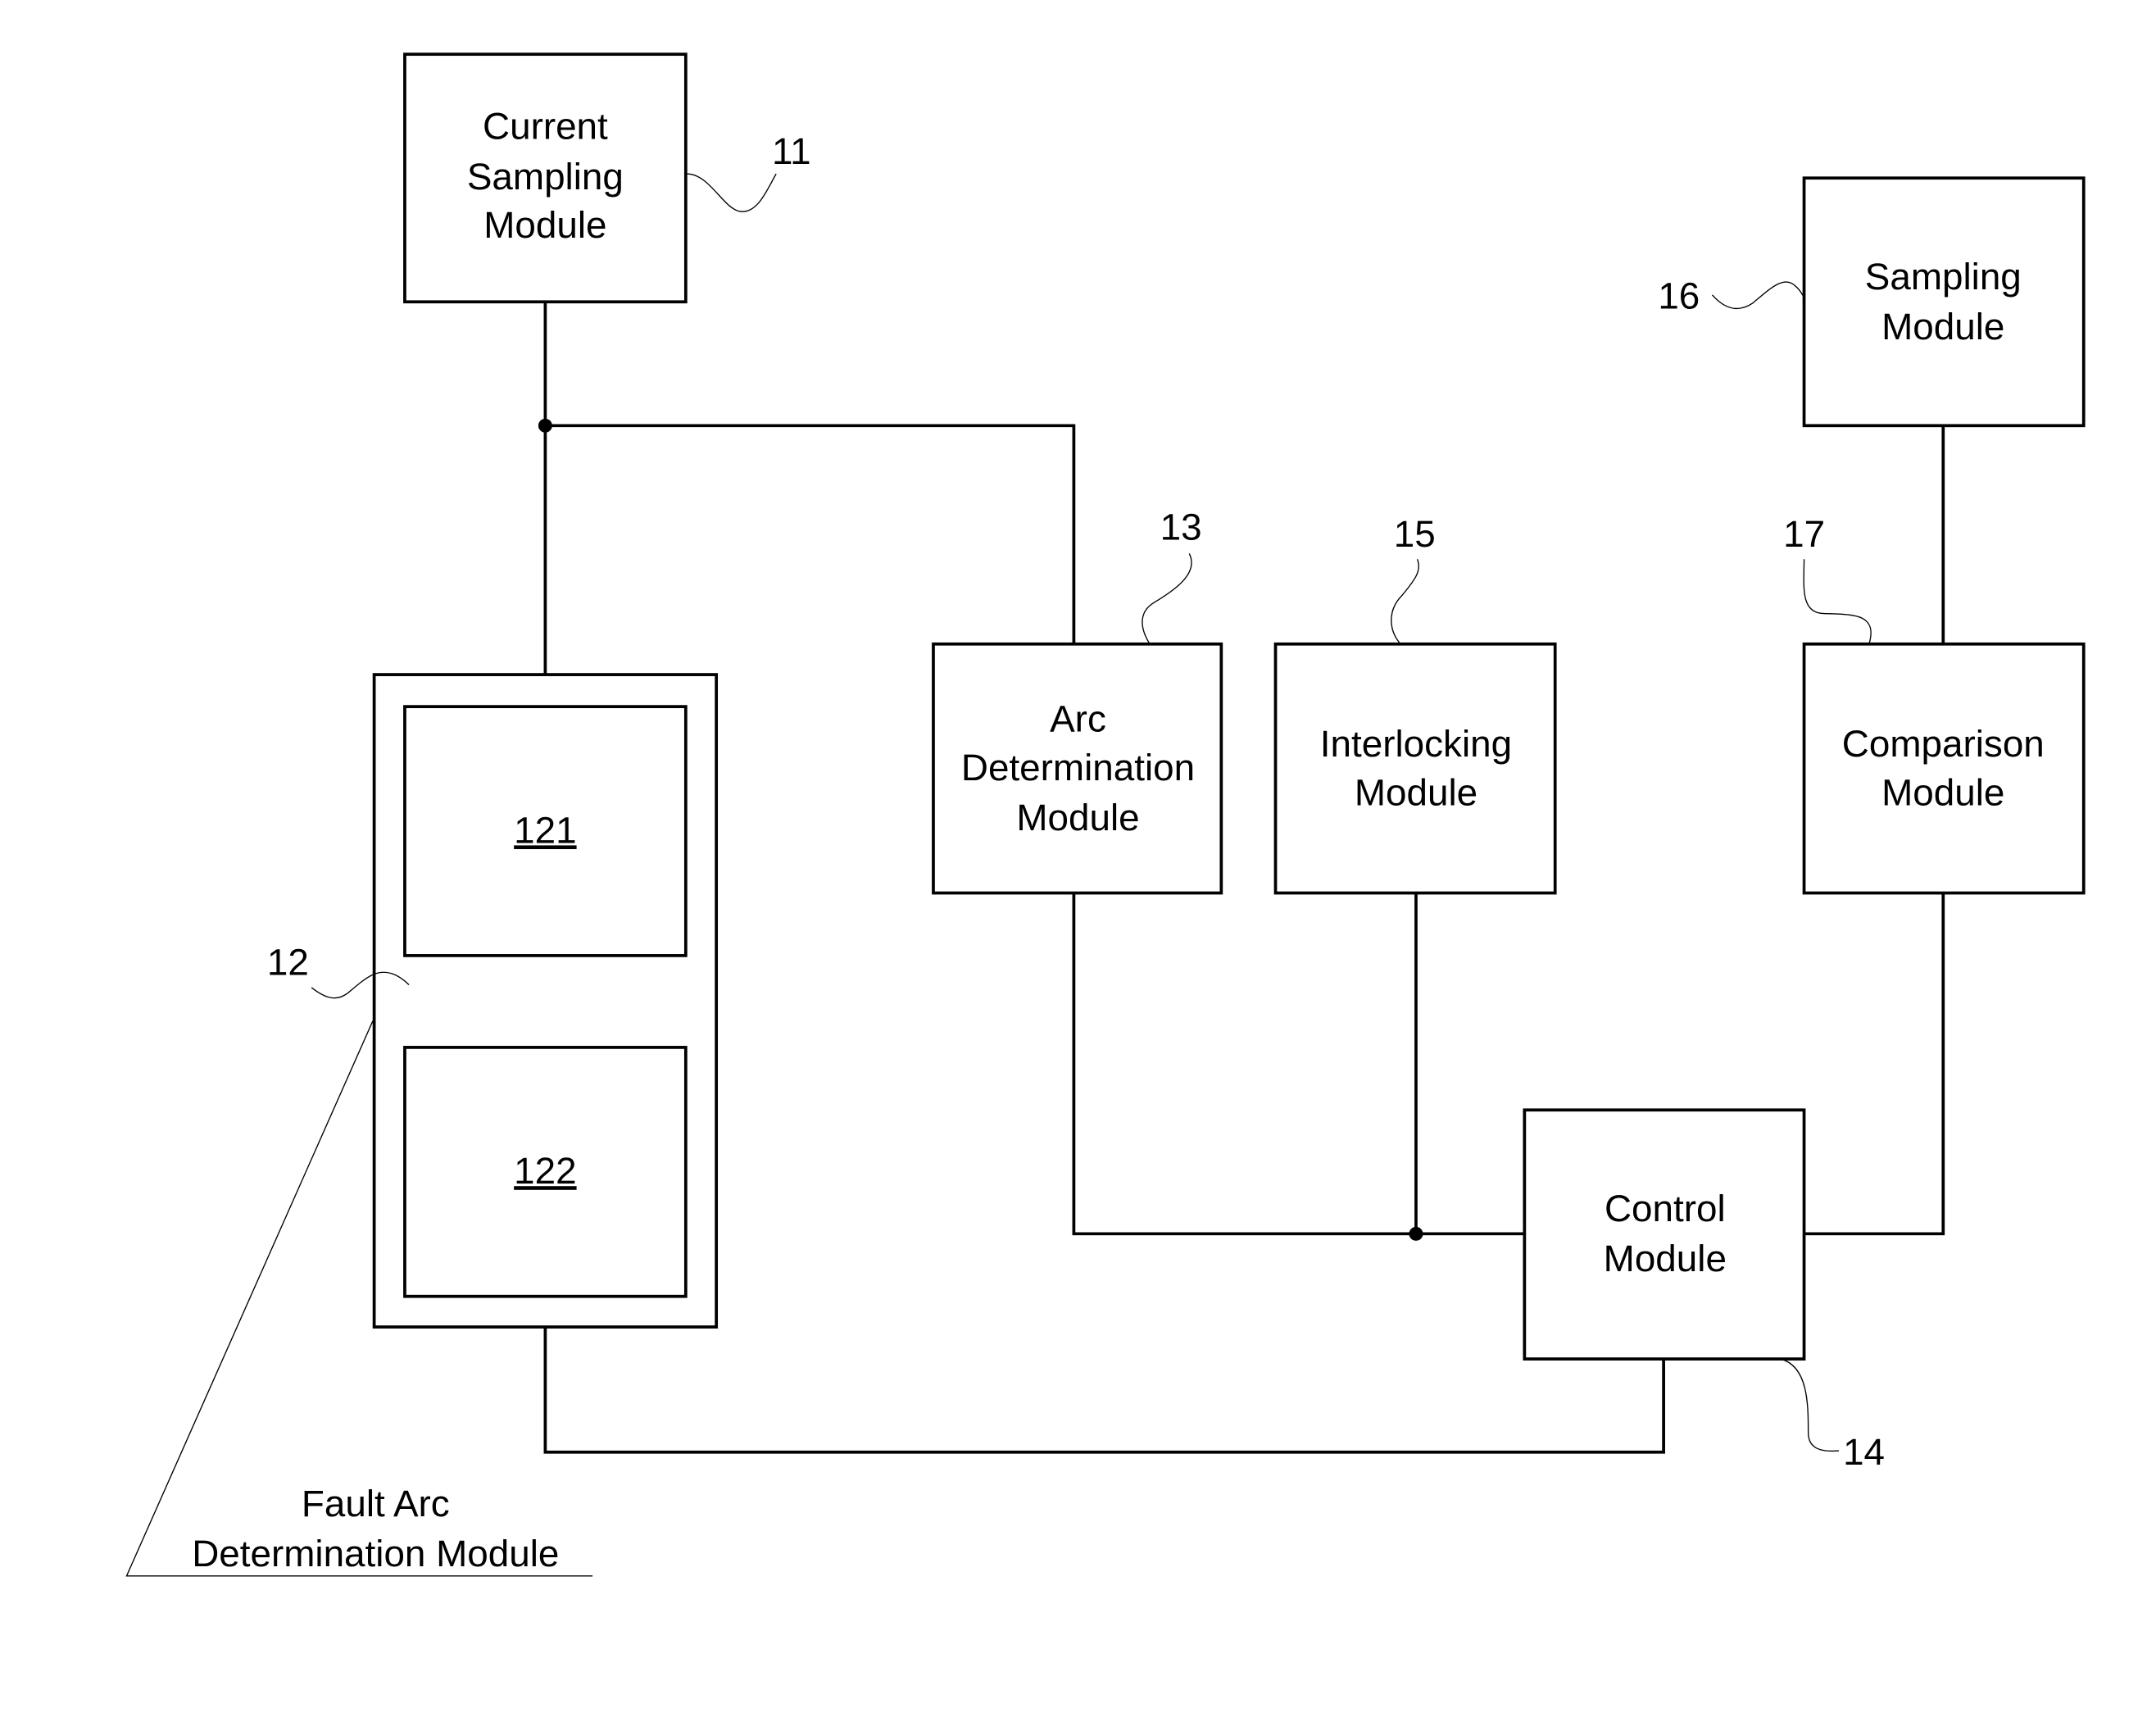 This screenshot has height=1722, width=2156. Describe the element at coordinates (1416, 793) in the screenshot. I see `interlocking-label-line2: Module` at that location.